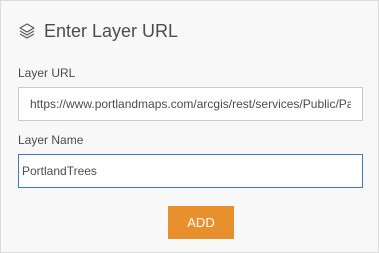  What do you see at coordinates (190, 171) in the screenshot?
I see `layer-name-input` at bounding box center [190, 171].